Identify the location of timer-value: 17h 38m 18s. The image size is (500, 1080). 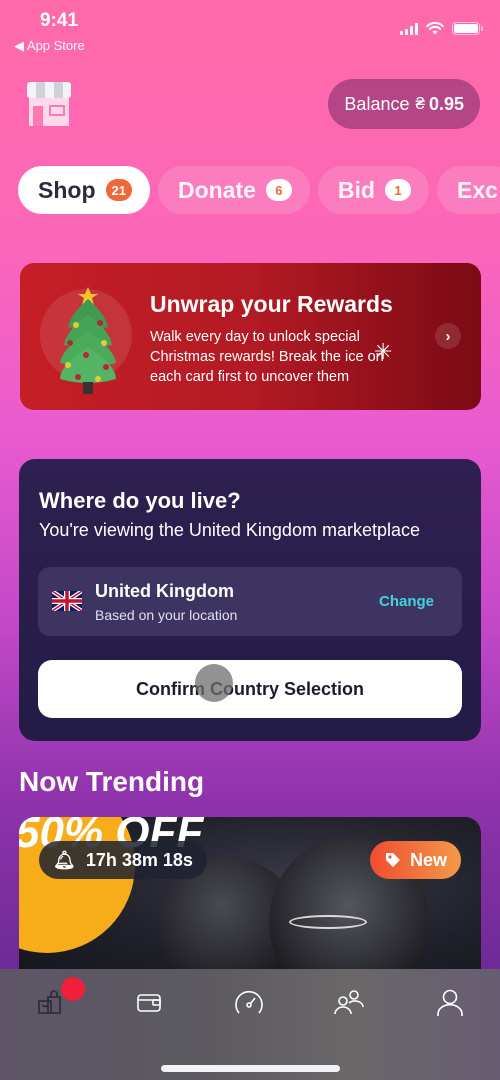
(139, 859).